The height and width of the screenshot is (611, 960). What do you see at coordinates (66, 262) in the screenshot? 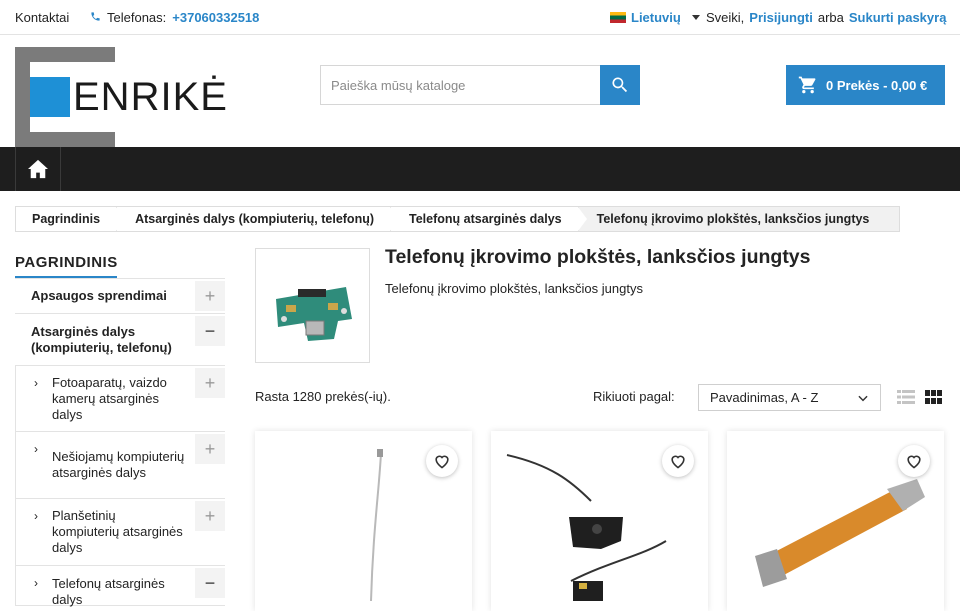
I see `sidebar-title: PAGRINDINIS` at bounding box center [66, 262].